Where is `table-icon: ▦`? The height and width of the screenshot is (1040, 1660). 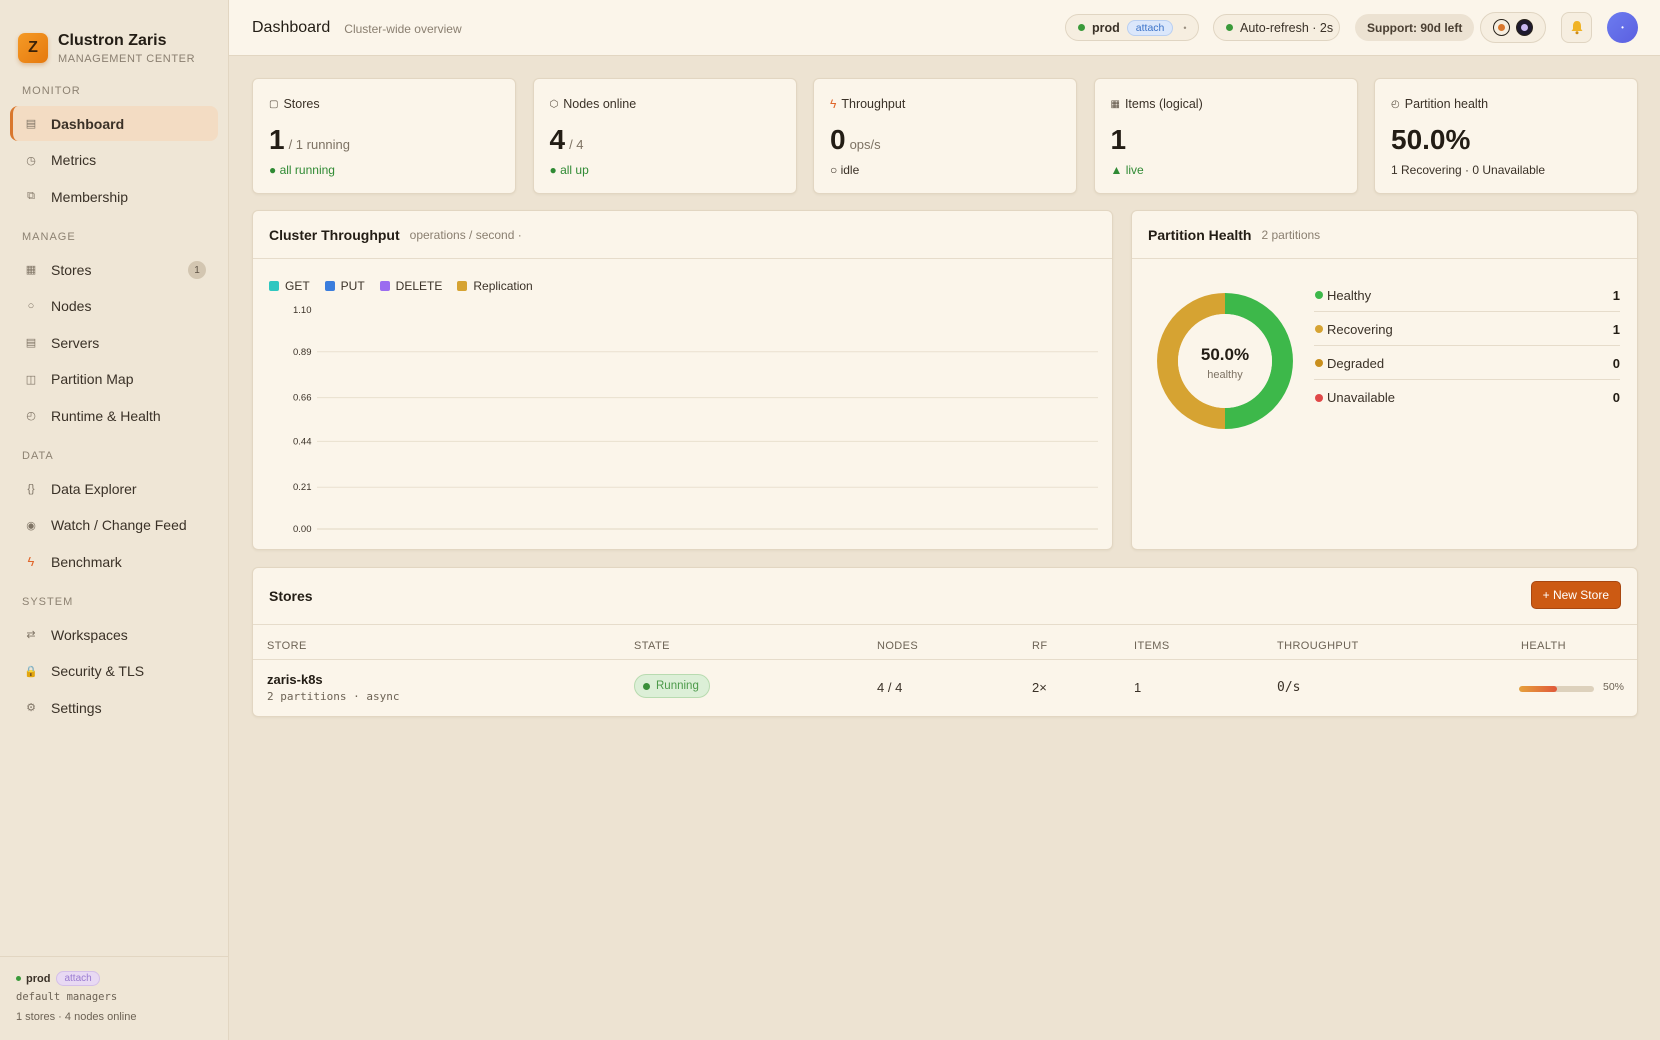 table-icon: ▦ is located at coordinates (1115, 104).